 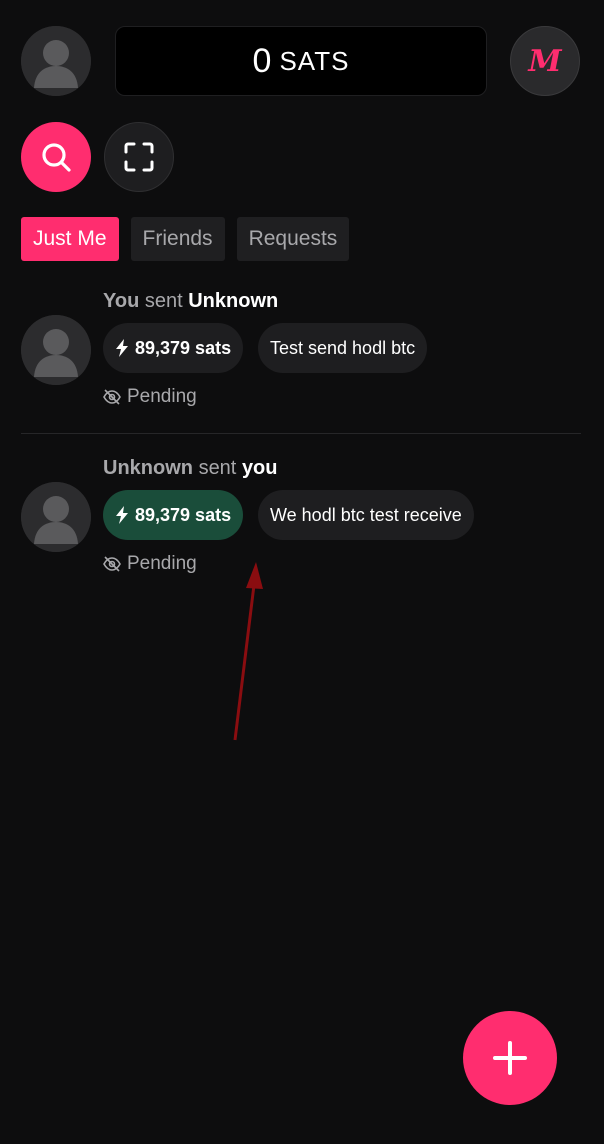 What do you see at coordinates (314, 60) in the screenshot?
I see `balance-unit: SATS` at bounding box center [314, 60].